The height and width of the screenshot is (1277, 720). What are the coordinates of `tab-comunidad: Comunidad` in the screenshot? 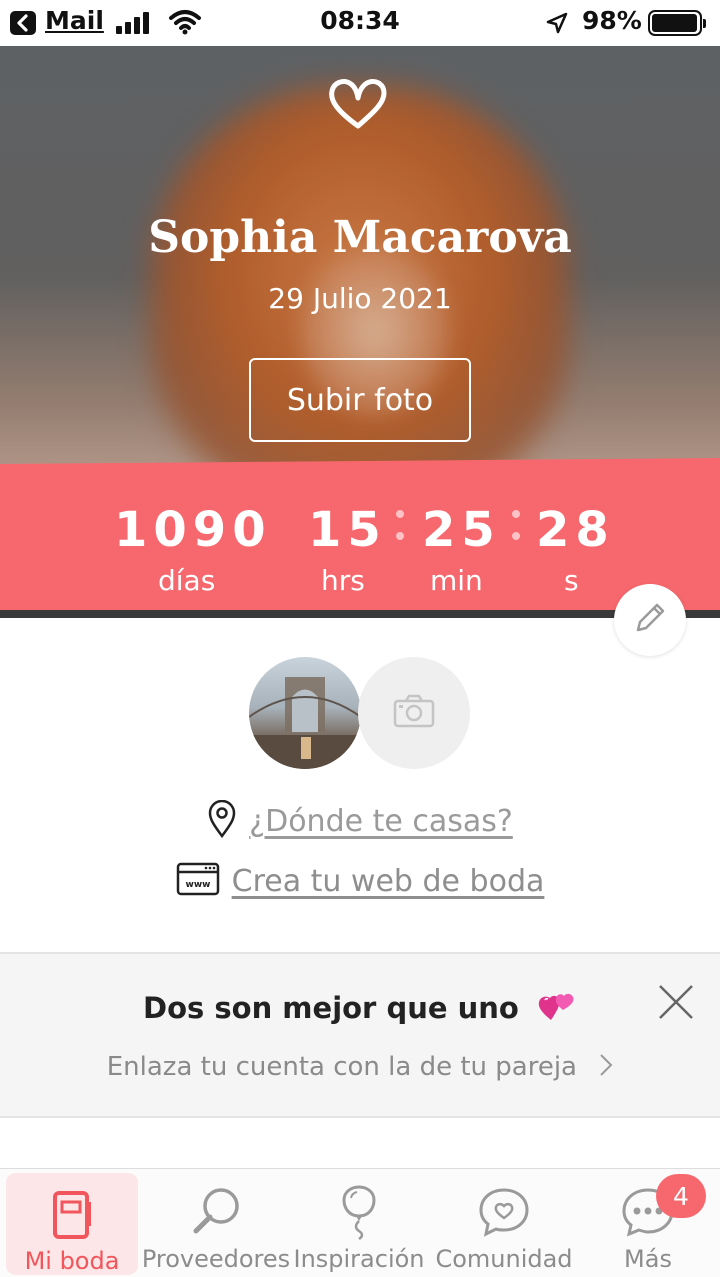 It's located at (504, 1223).